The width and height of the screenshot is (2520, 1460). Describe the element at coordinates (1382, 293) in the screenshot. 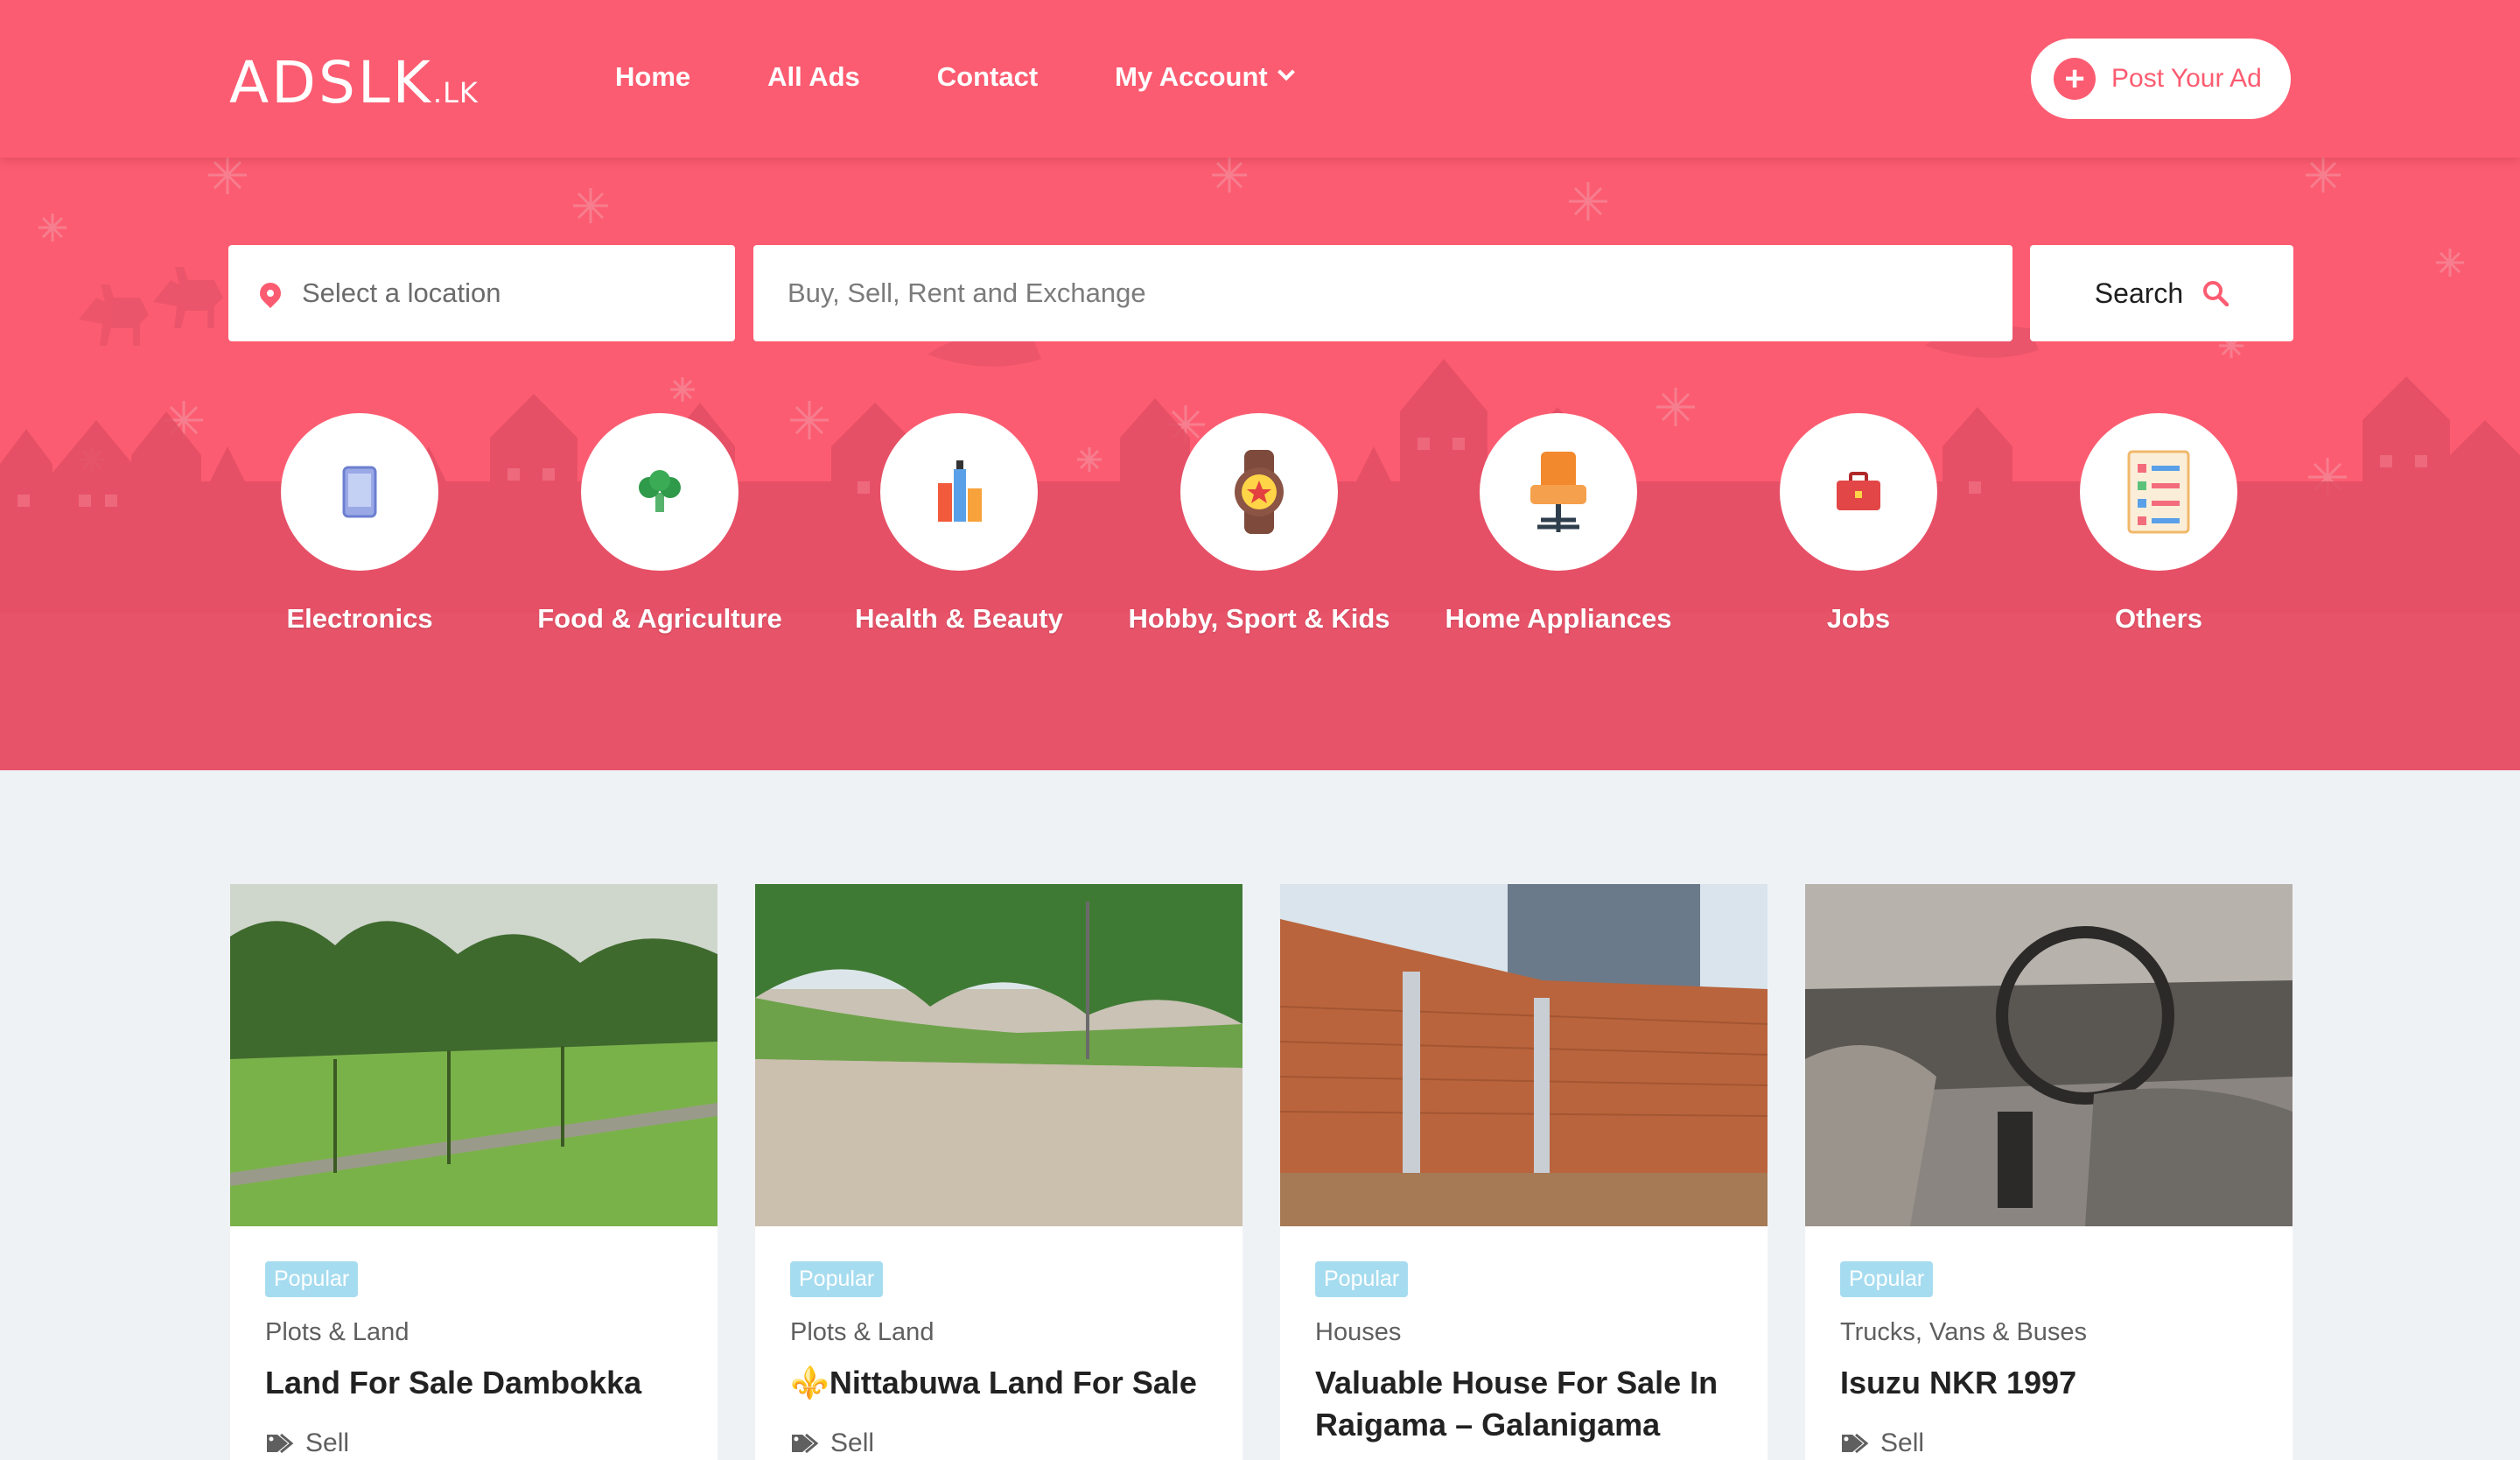

I see `search-input` at that location.